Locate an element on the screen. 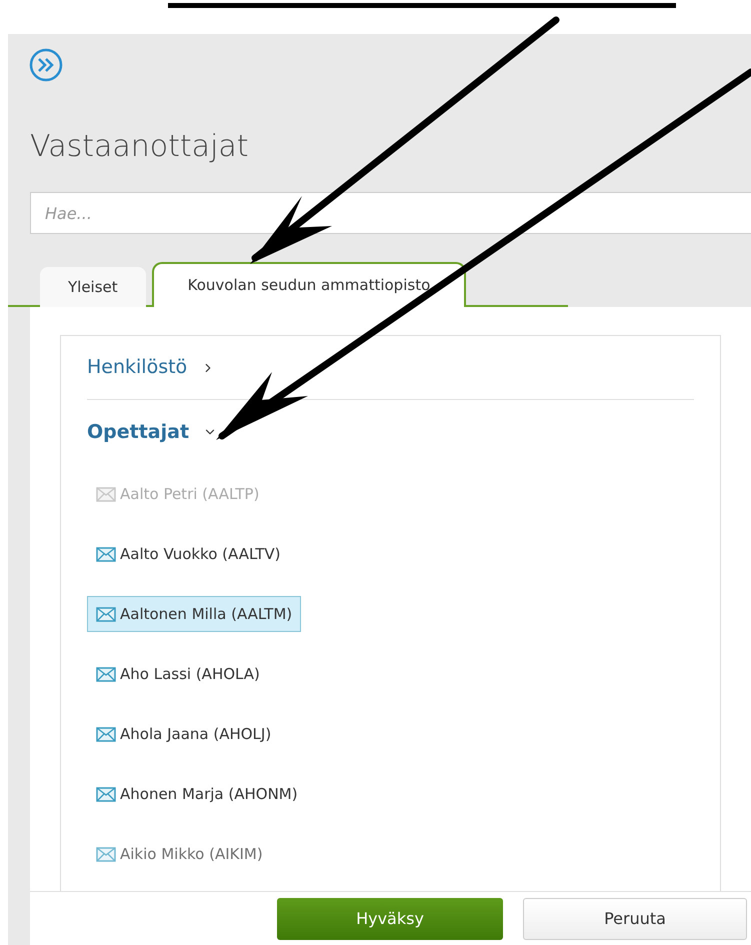 The image size is (751, 945). recipient-item: Aho Lassi (AHOLA) is located at coordinates (178, 674).